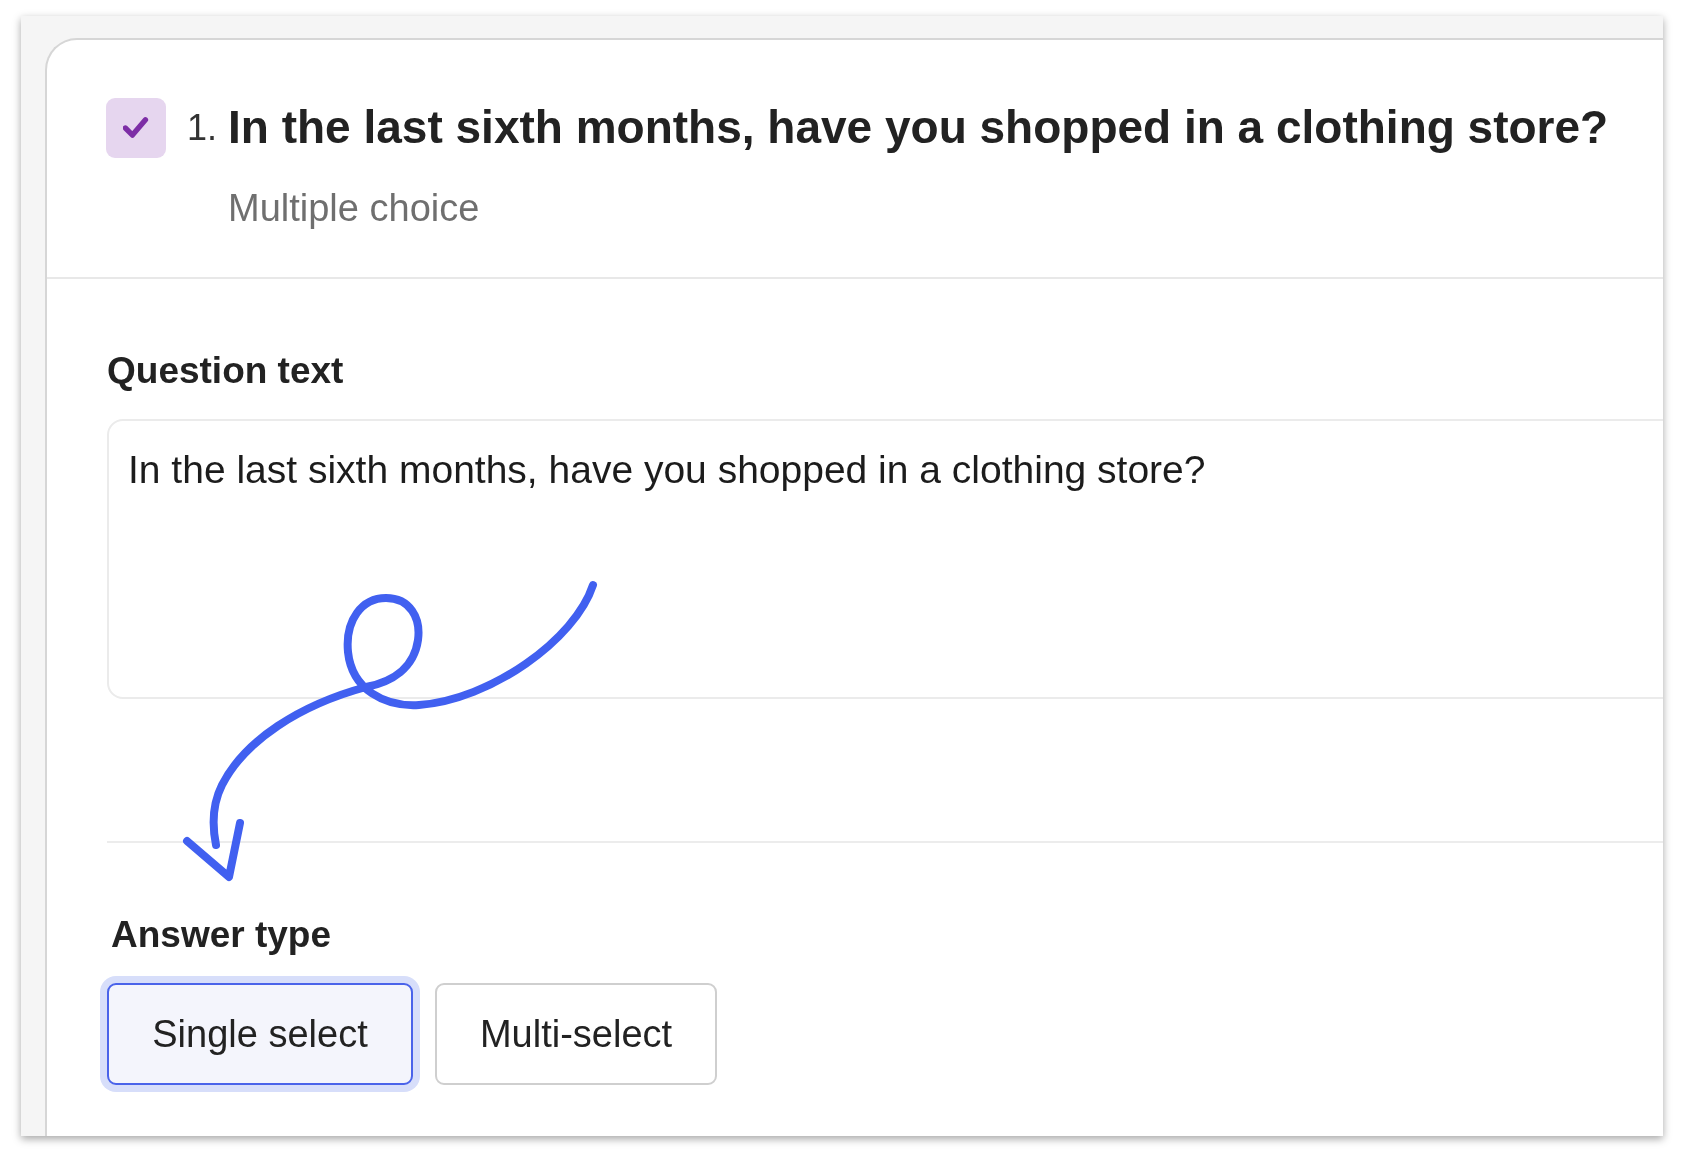  I want to click on section-label: Question text, so click(225, 370).